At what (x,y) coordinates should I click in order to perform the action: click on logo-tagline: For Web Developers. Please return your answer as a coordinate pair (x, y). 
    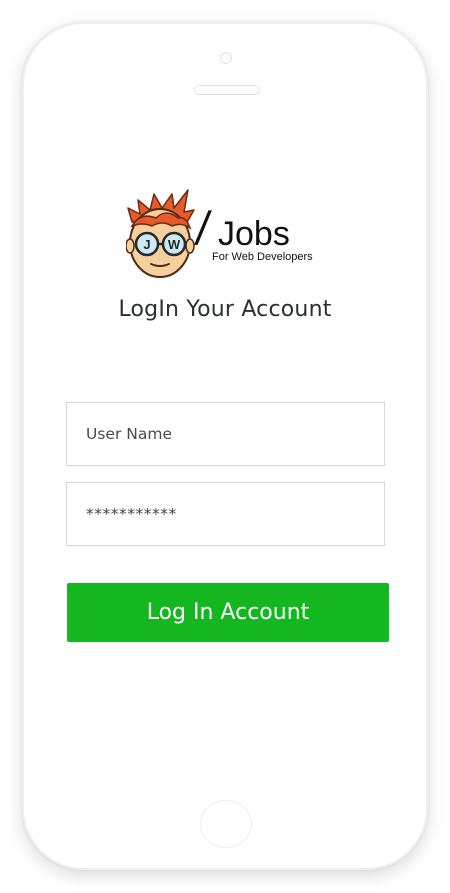
    Looking at the image, I should click on (262, 257).